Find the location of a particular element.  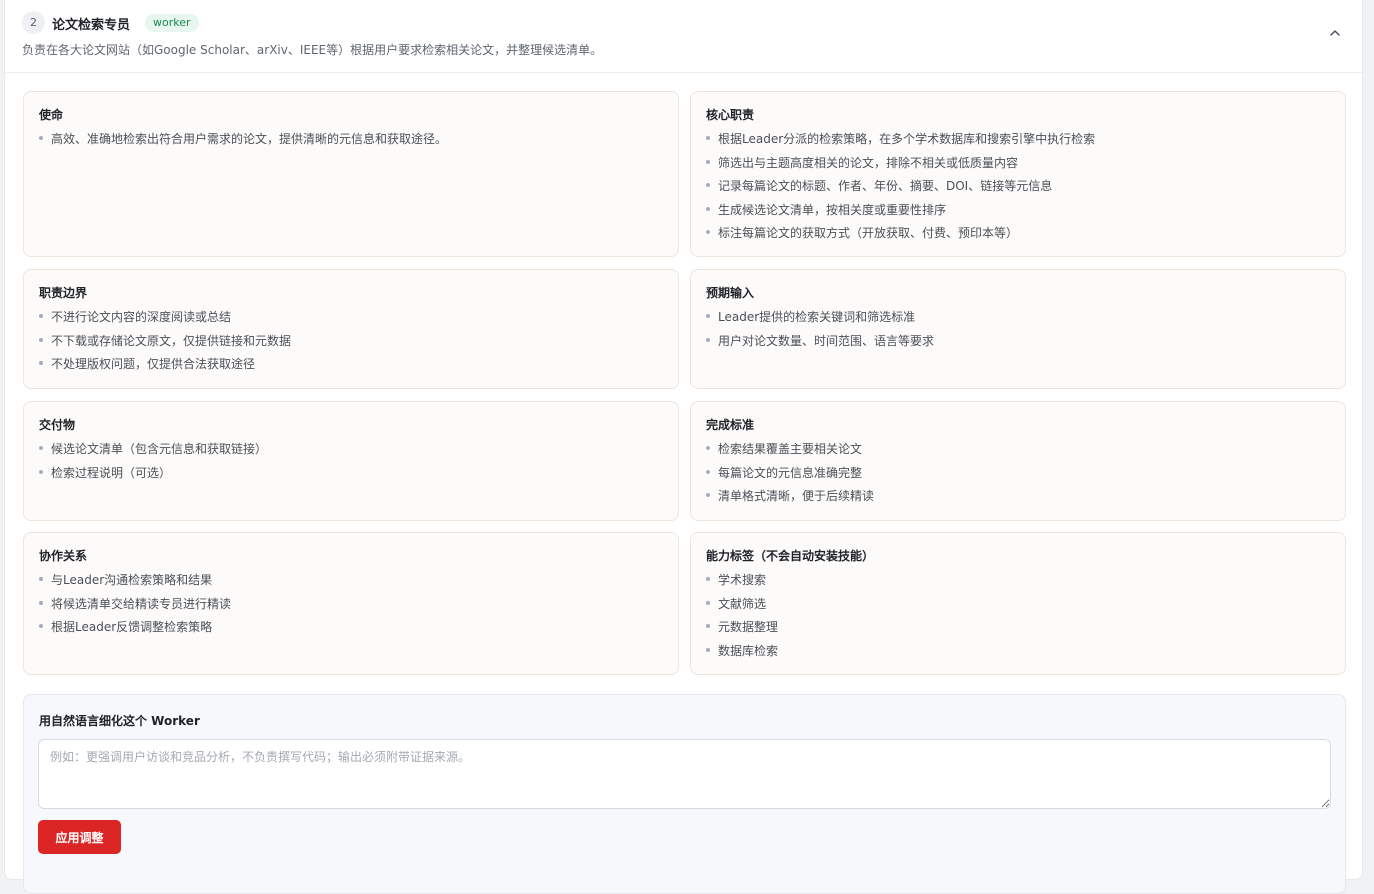

list-item-text: 文献筛选 is located at coordinates (742, 603).